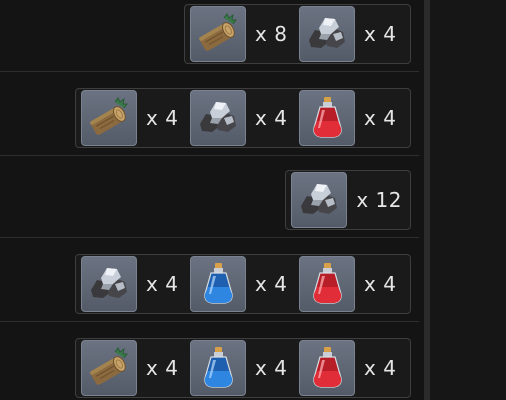 The image size is (506, 400). What do you see at coordinates (379, 200) in the screenshot?
I see `ingredient-quantity: x 12` at bounding box center [379, 200].